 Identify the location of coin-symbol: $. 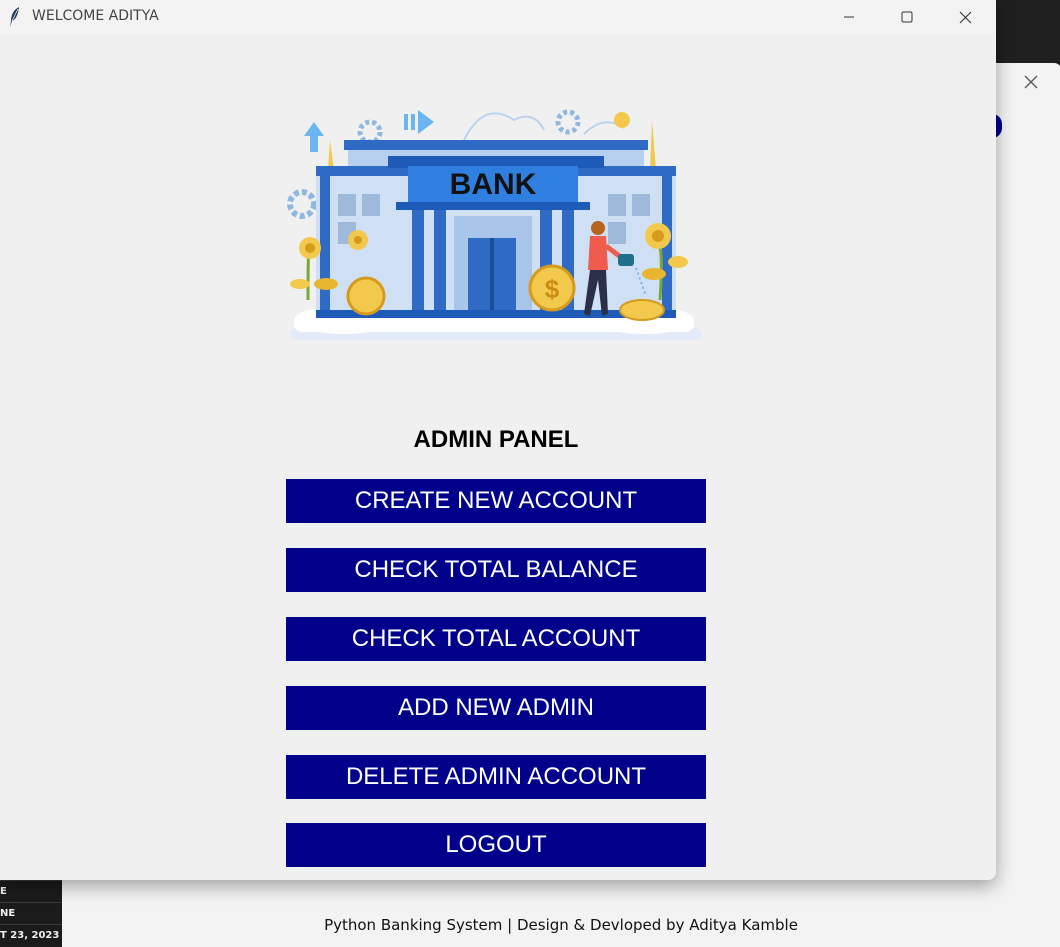
(552, 289).